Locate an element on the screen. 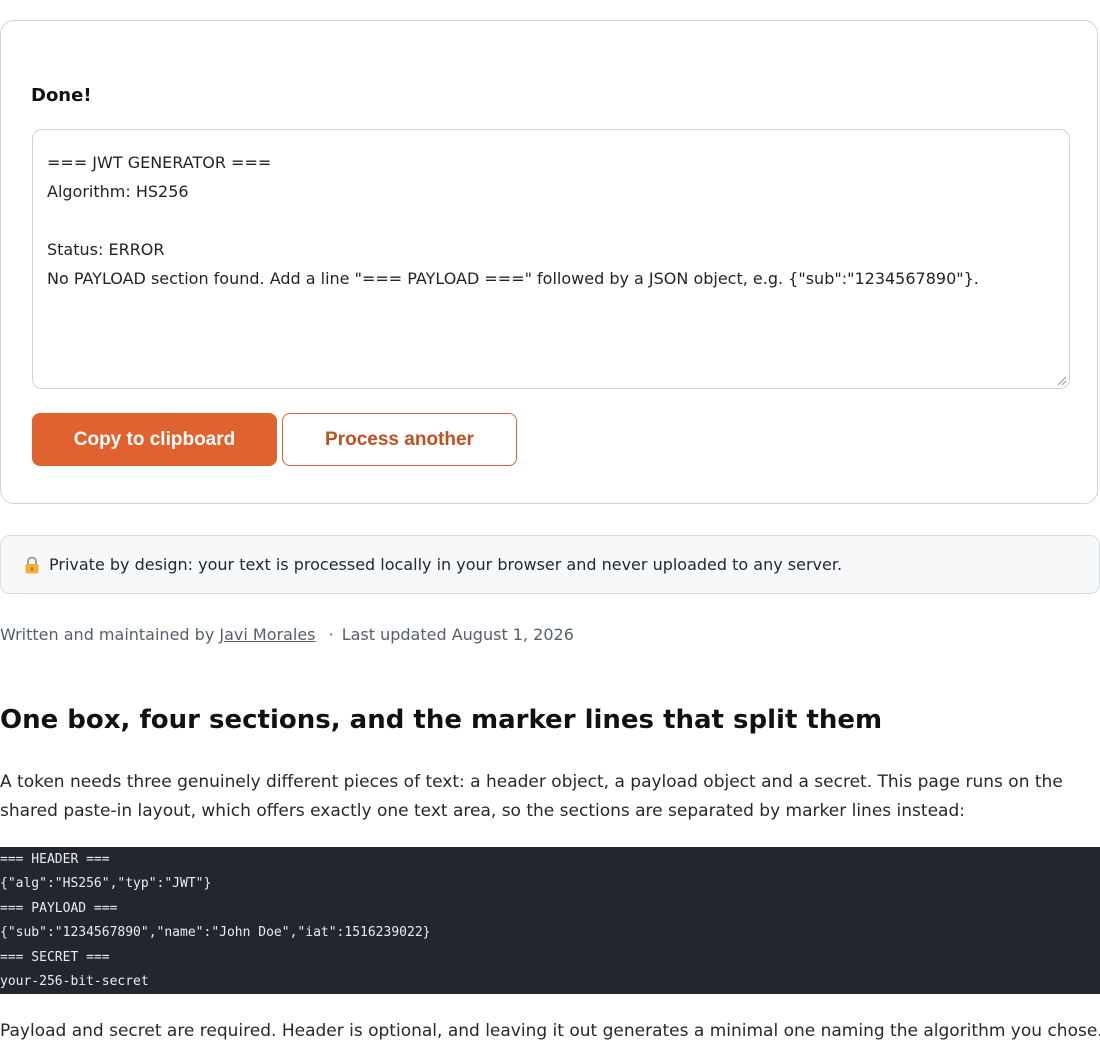 This screenshot has height=1048, width=1100. output-line: === JWT GENERATOR === is located at coordinates (159, 162).